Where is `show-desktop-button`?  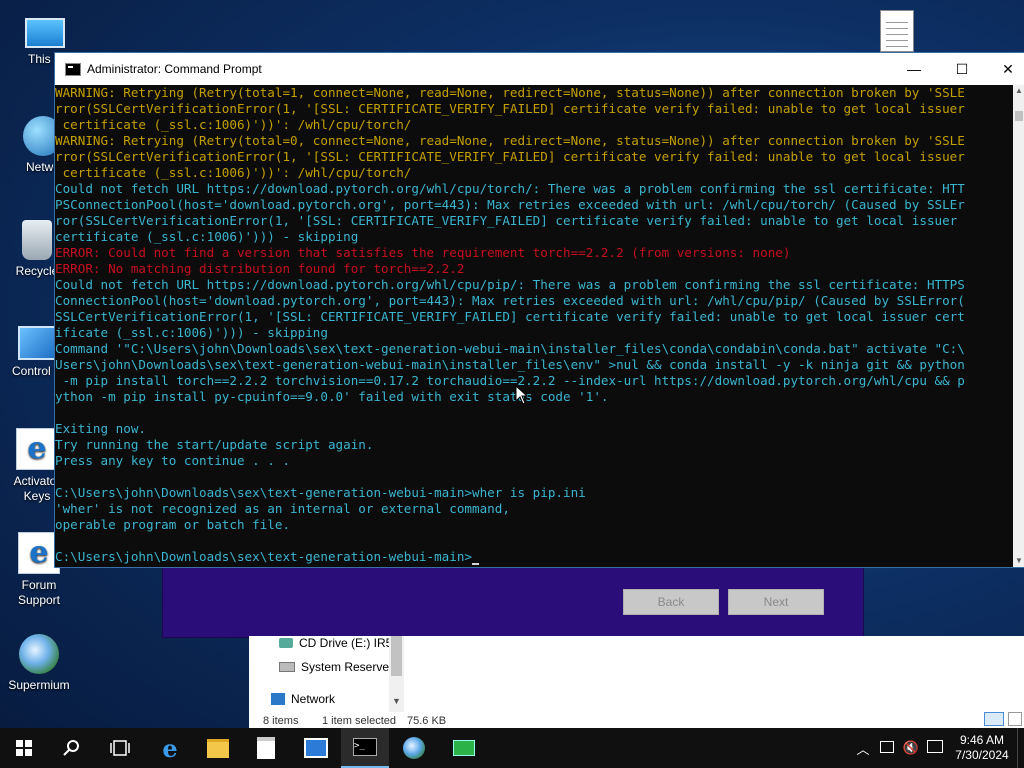
show-desktop-button is located at coordinates (1020, 748).